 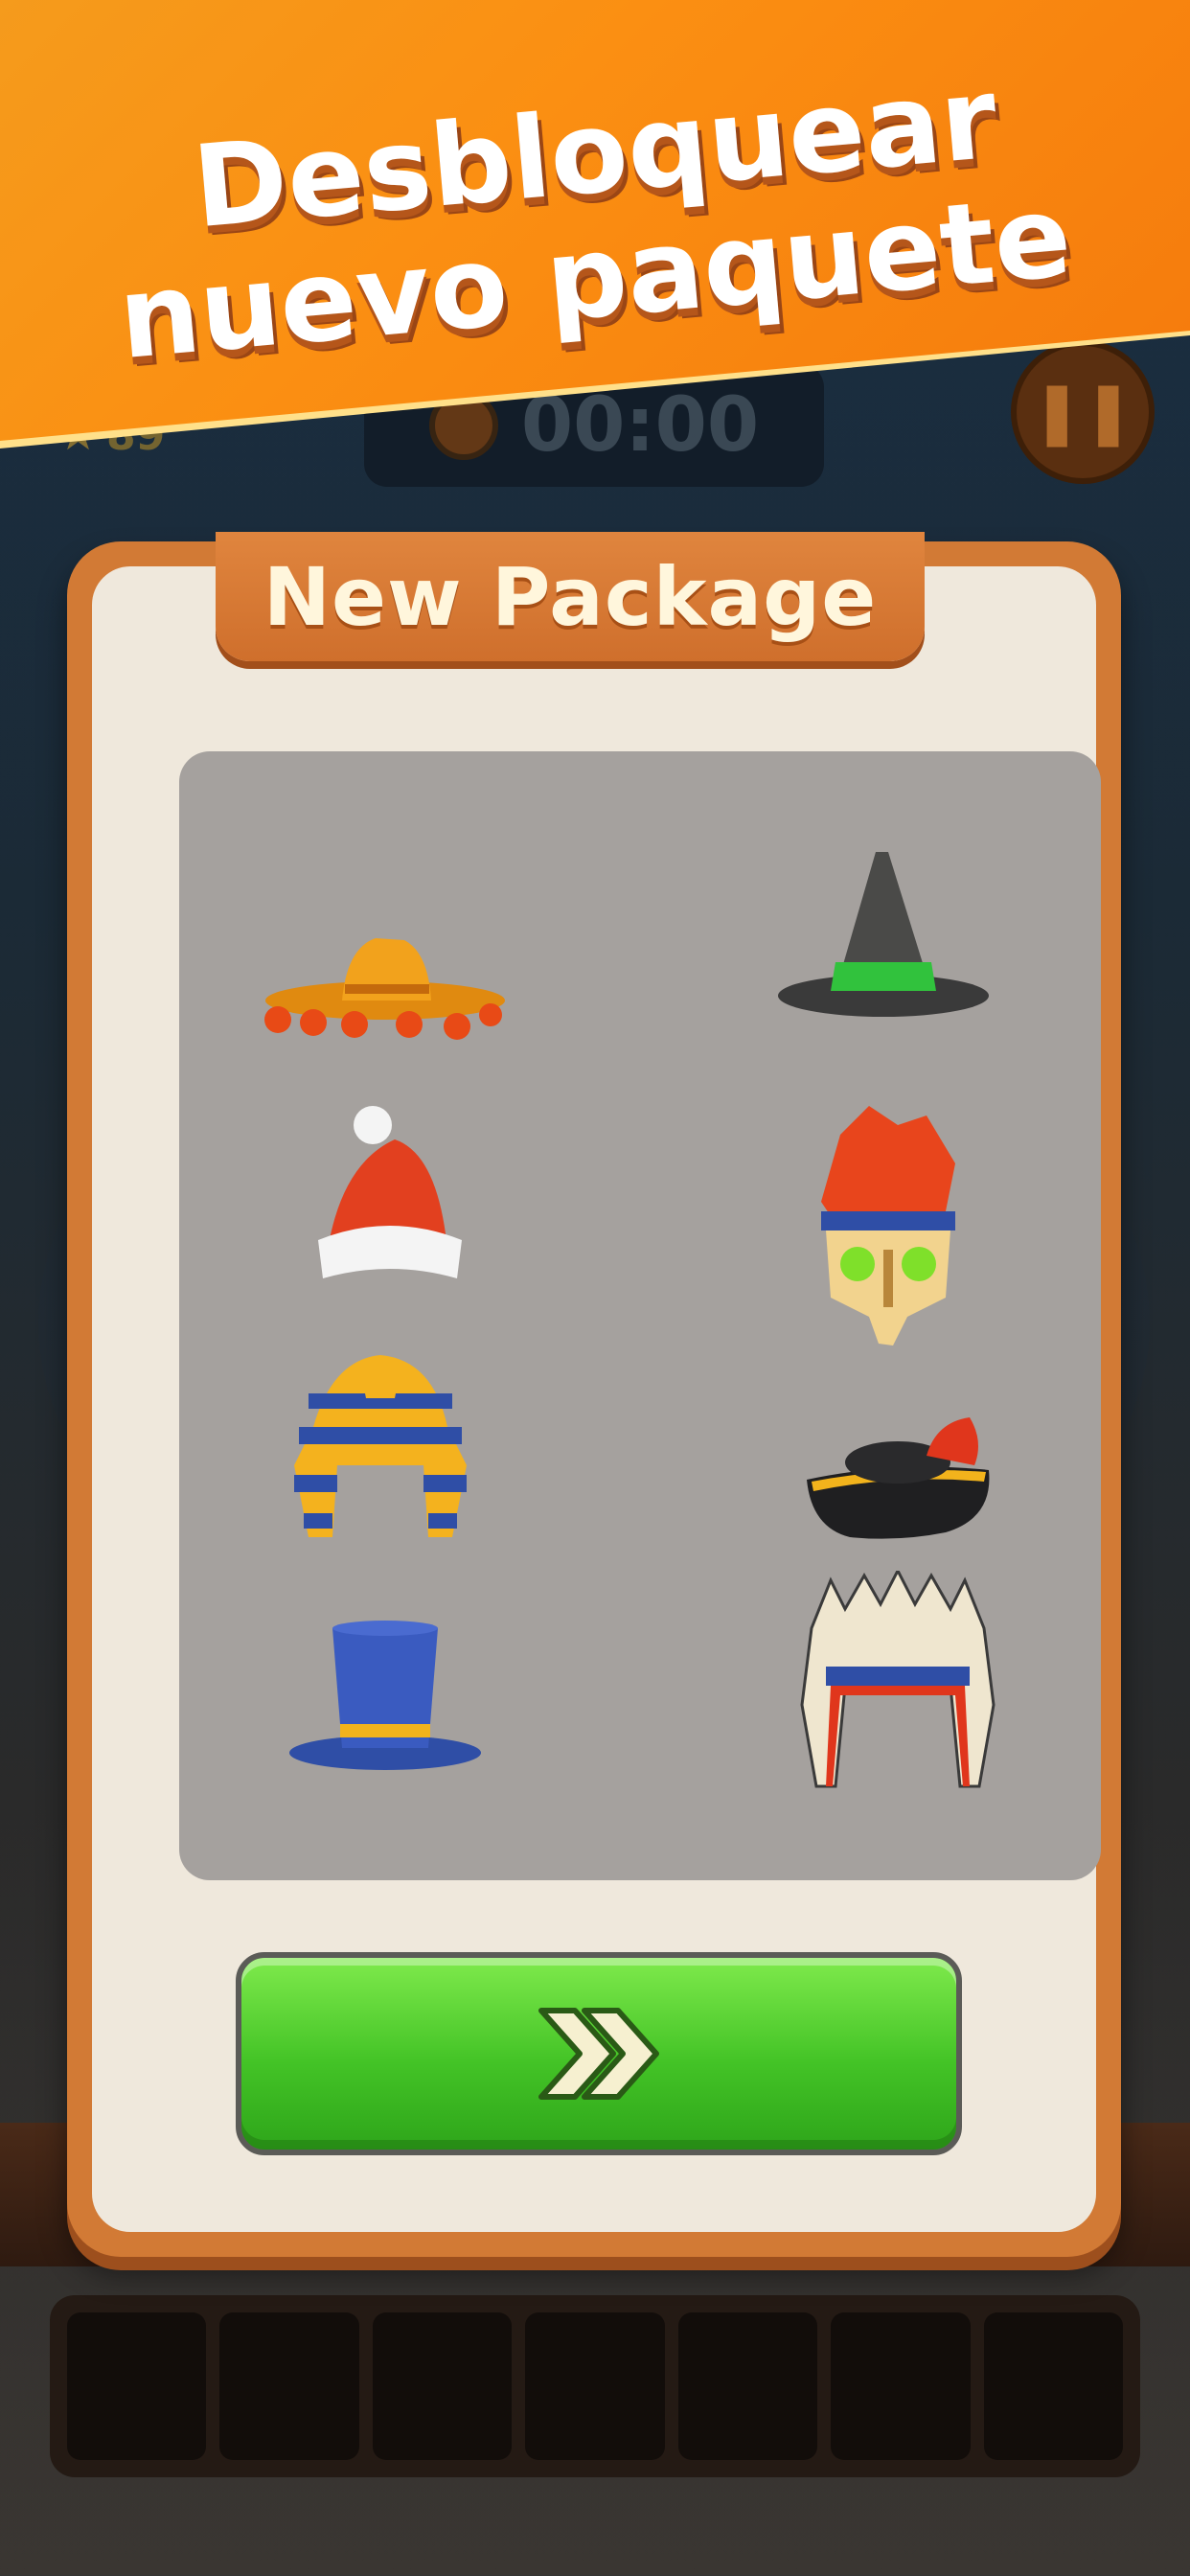 I want to click on modal-header: New Package, so click(x=571, y=596).